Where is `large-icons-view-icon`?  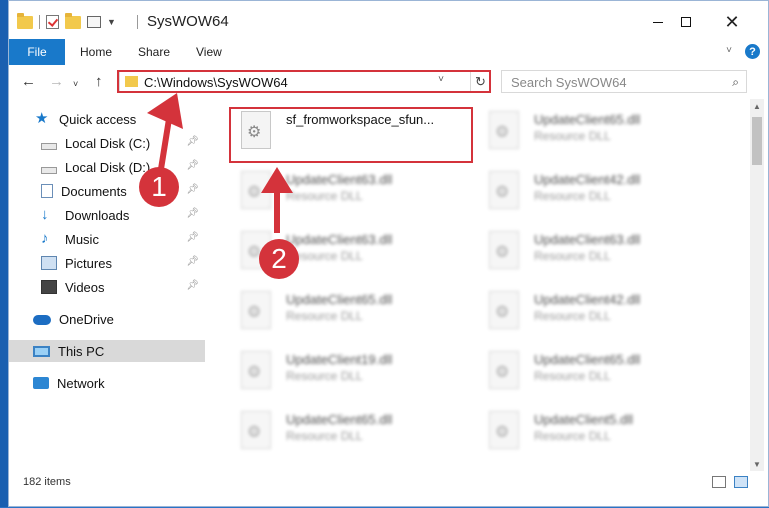 large-icons-view-icon is located at coordinates (741, 482).